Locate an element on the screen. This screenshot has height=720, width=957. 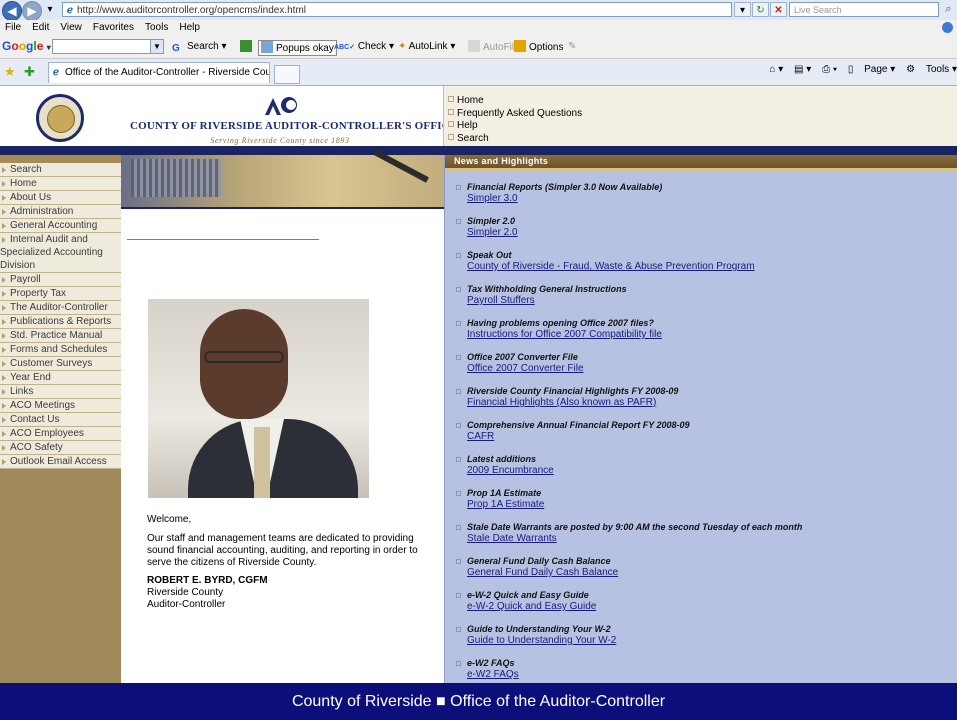
menu-view: View is located at coordinates (71, 28).